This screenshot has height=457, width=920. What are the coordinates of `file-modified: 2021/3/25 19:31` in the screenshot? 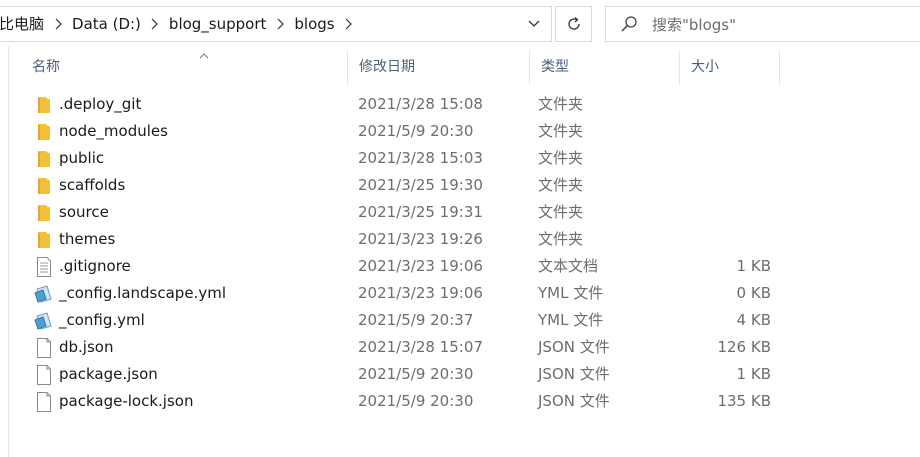 It's located at (420, 212).